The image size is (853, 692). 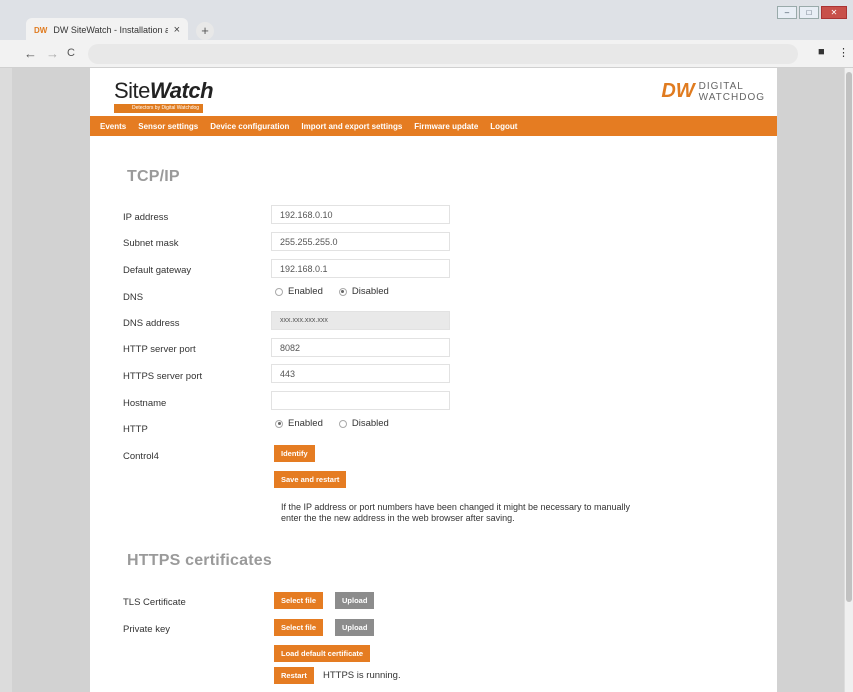 I want to click on dns-address-label: DNS address, so click(x=151, y=323).